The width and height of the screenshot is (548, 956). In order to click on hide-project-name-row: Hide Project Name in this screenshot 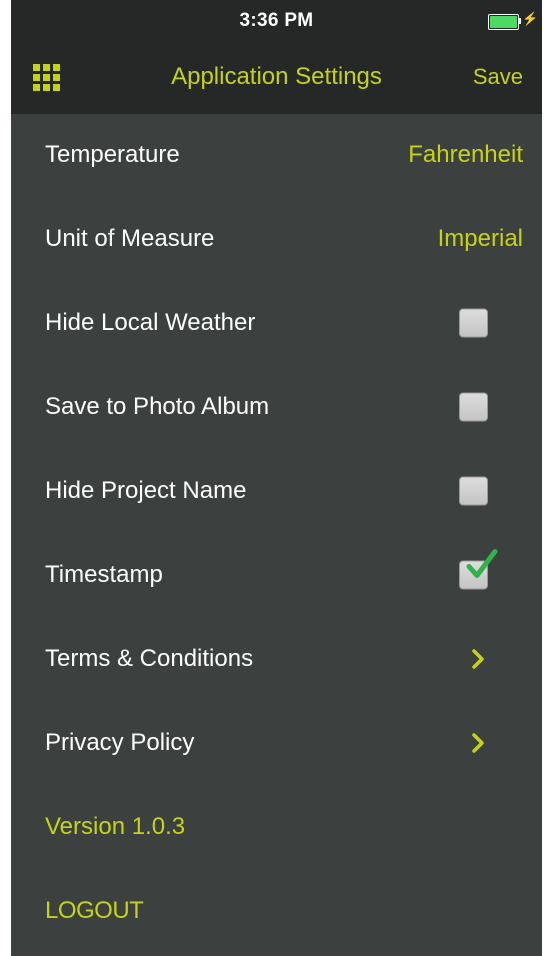, I will do `click(276, 491)`.